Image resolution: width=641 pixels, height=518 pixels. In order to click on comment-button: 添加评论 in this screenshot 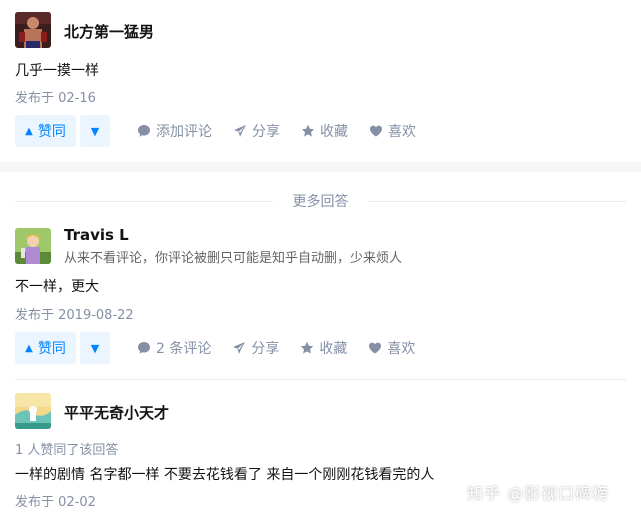, I will do `click(174, 131)`.